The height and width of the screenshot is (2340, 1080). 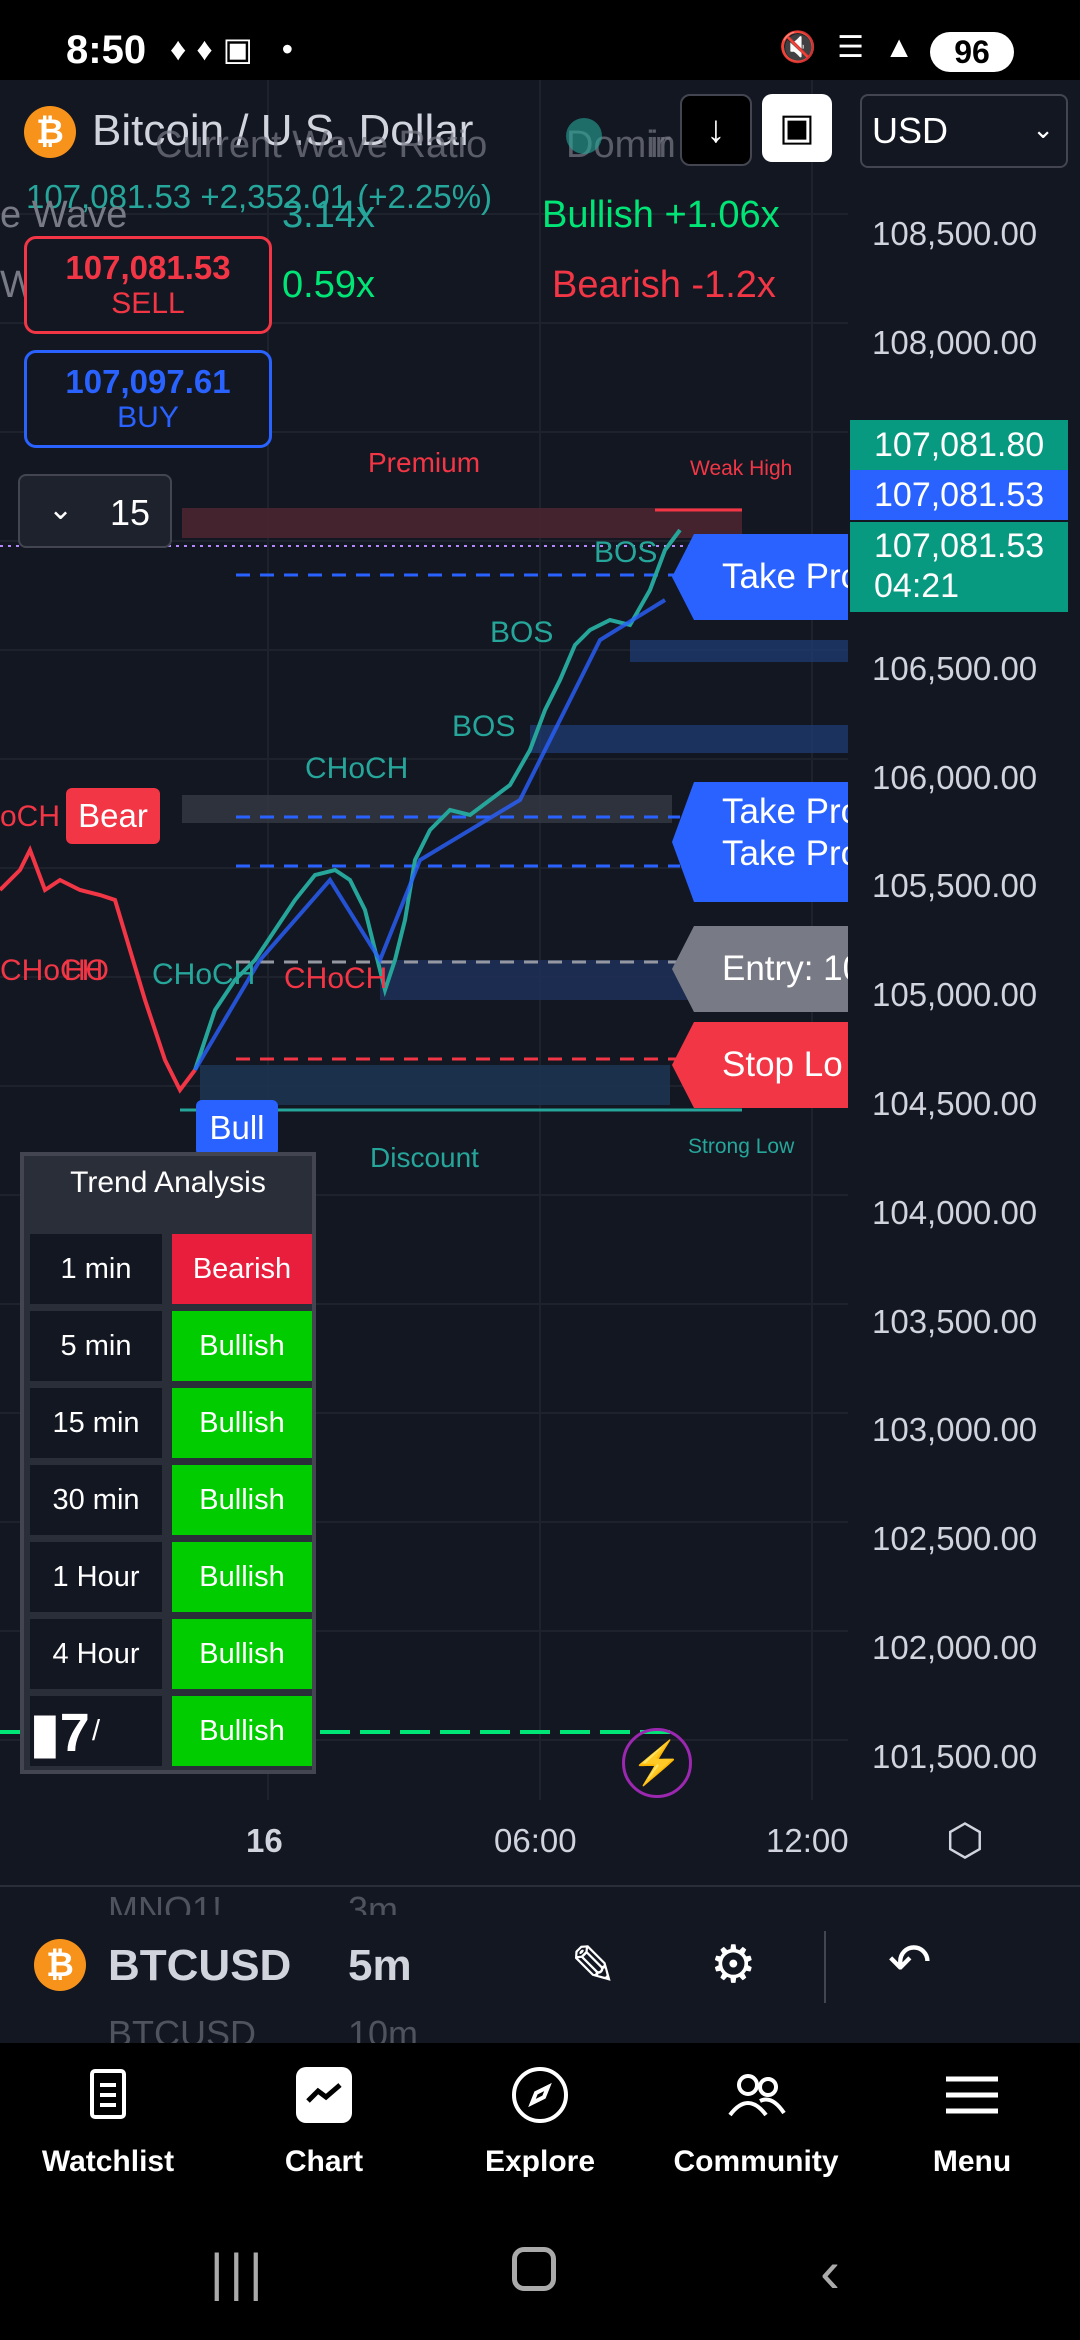 I want to click on price-countdown-tag: 107,081.53 04:21, so click(x=959, y=567).